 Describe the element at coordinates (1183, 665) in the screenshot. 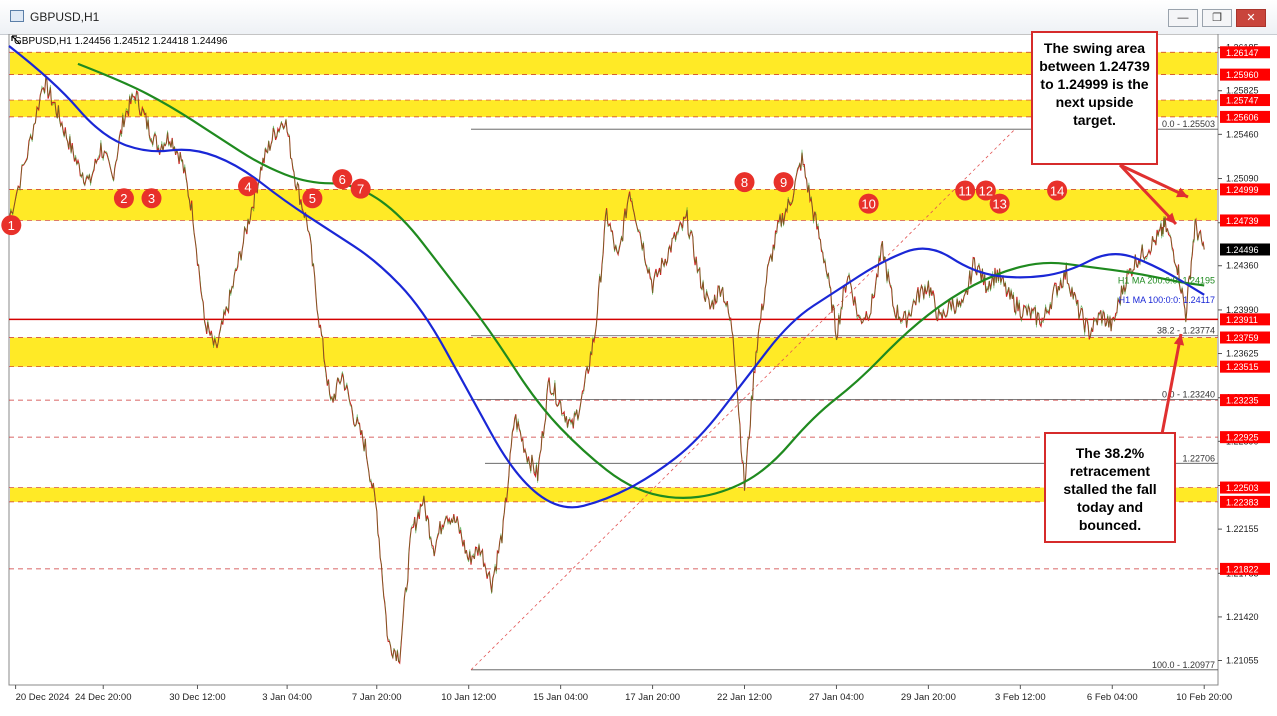

I see `fib-level-label: 100.0 - 1.20977` at that location.